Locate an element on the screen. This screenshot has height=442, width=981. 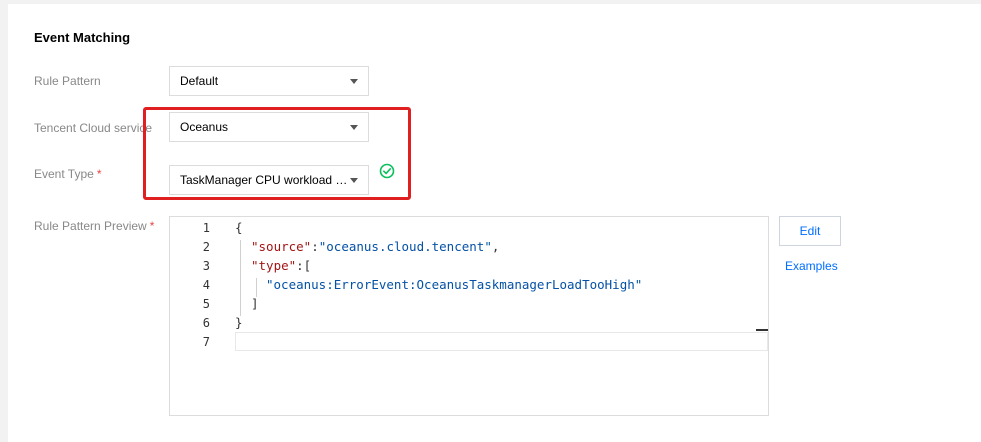
line-number: 5 is located at coordinates (206, 304).